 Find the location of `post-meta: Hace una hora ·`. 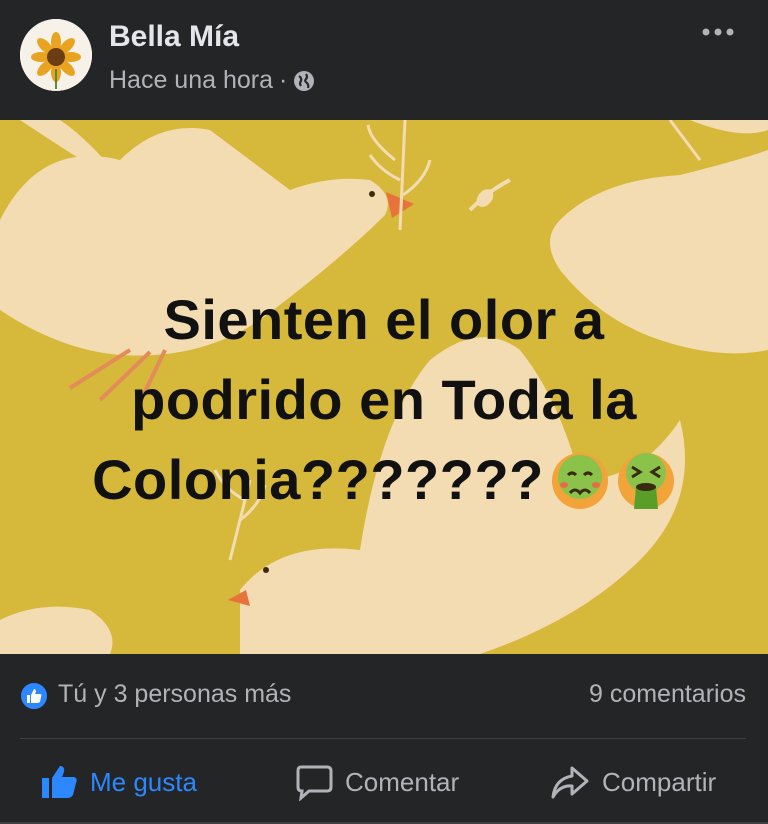

post-meta: Hace una hora · is located at coordinates (212, 80).